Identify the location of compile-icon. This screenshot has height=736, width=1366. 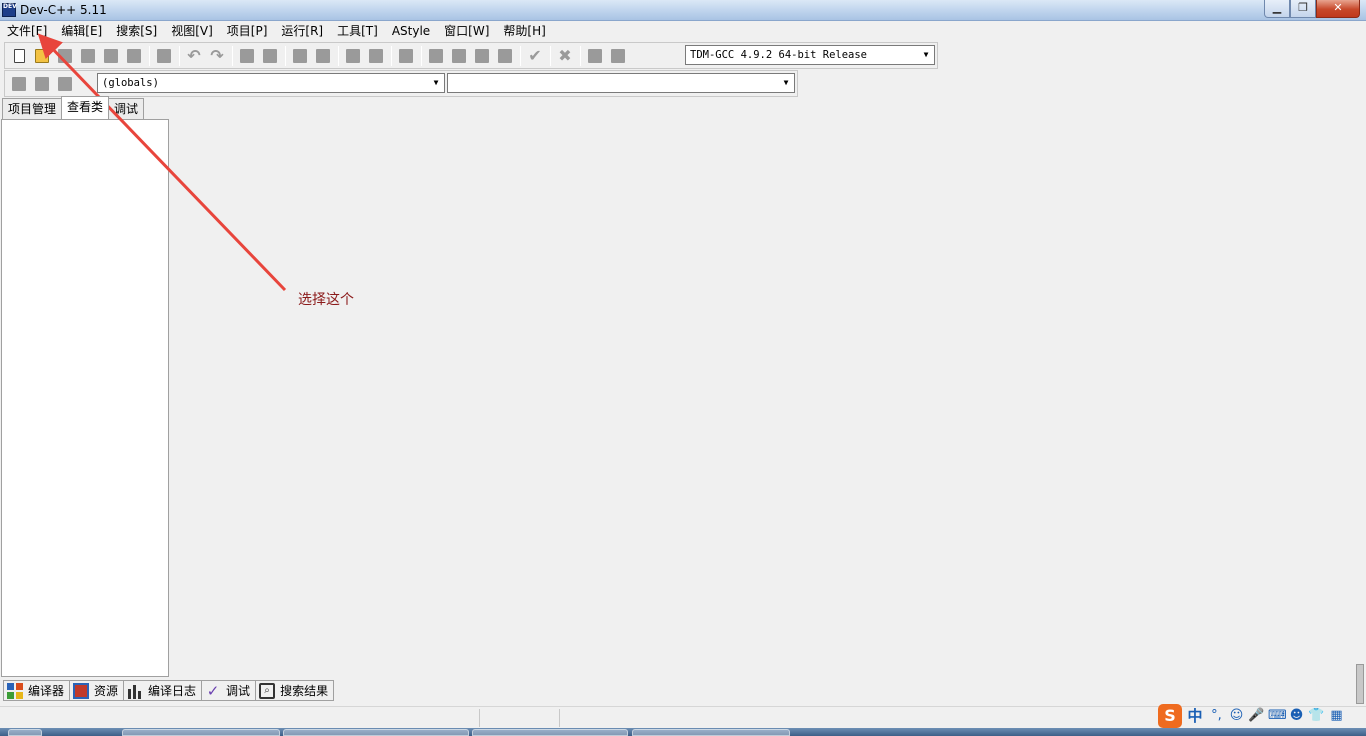
(436, 55).